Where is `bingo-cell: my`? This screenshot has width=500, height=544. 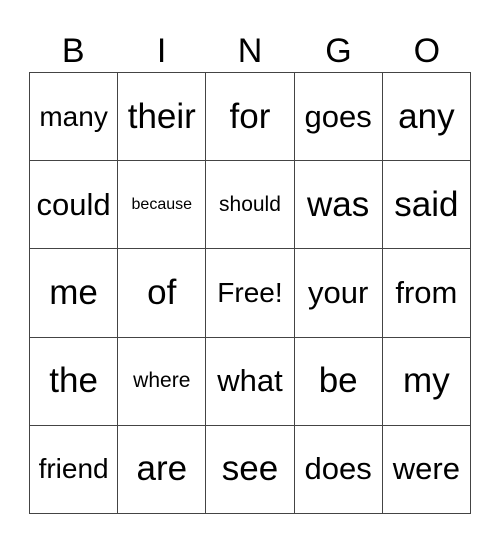
bingo-cell: my is located at coordinates (426, 381).